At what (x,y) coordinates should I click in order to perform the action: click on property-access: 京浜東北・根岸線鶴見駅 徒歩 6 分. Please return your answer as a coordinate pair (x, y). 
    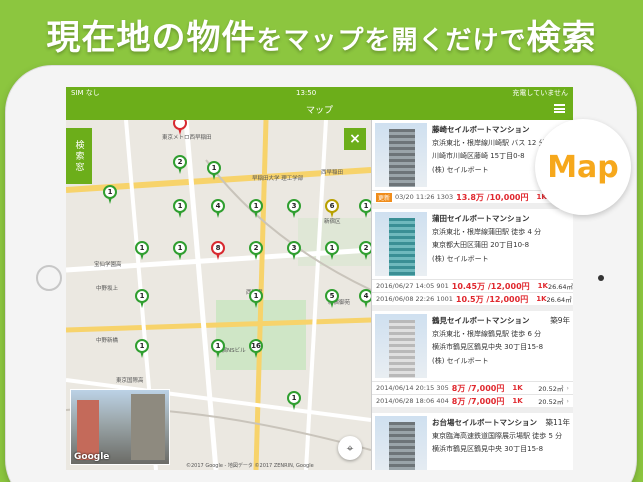
    Looking at the image, I should click on (487, 333).